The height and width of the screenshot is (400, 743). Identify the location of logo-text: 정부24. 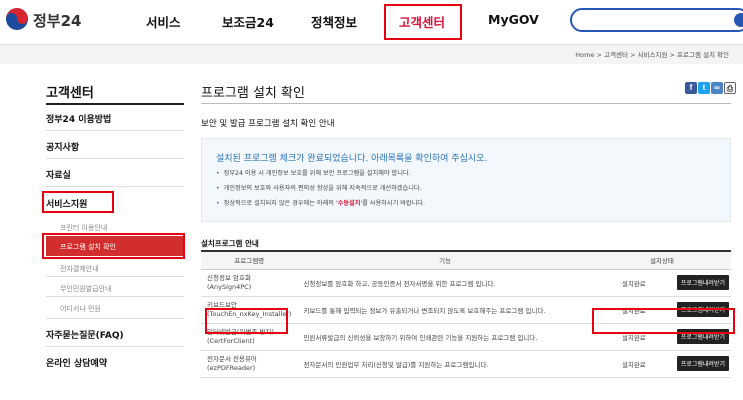
(57, 20).